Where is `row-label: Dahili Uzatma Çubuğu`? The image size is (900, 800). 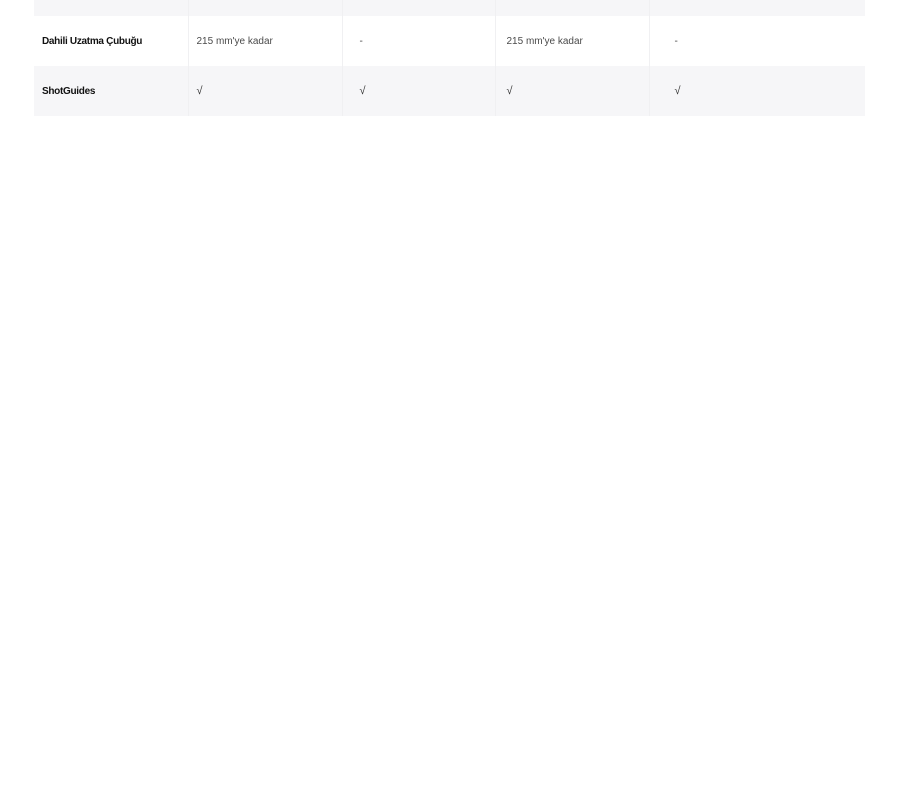 row-label: Dahili Uzatma Çubuğu is located at coordinates (111, 41).